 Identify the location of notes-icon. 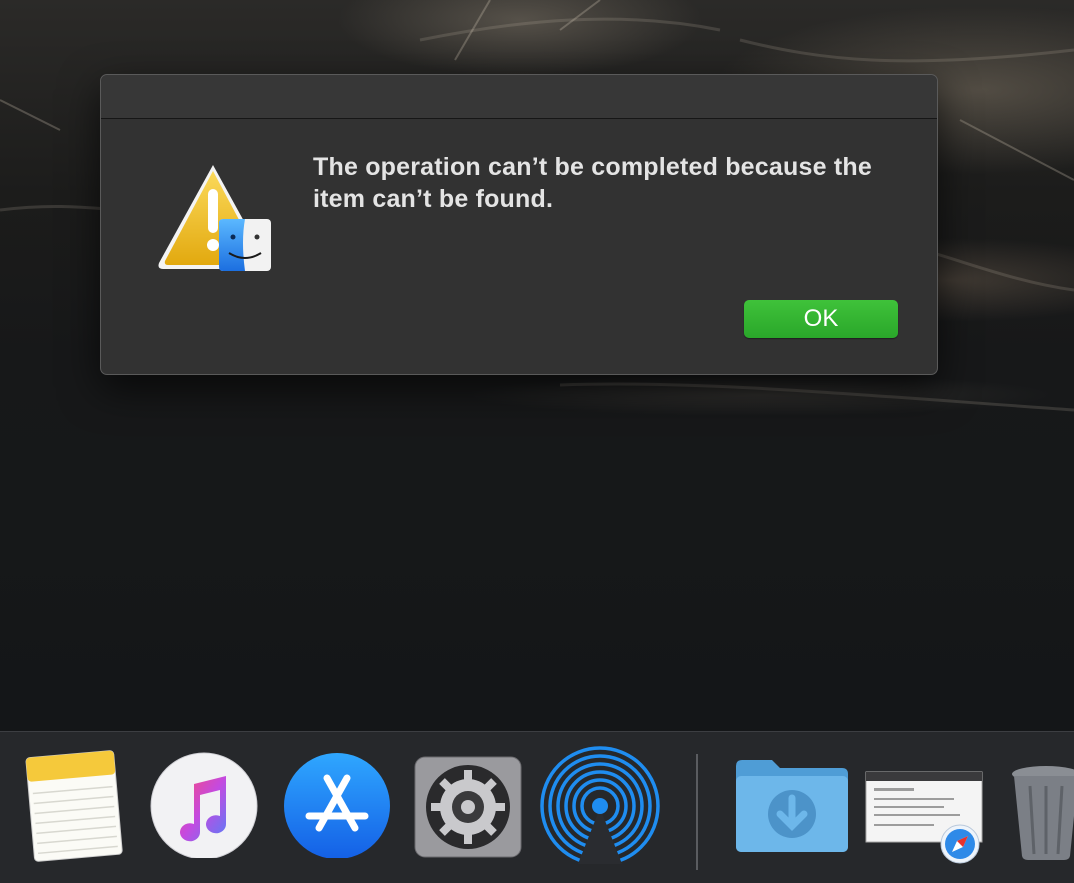
(74, 805).